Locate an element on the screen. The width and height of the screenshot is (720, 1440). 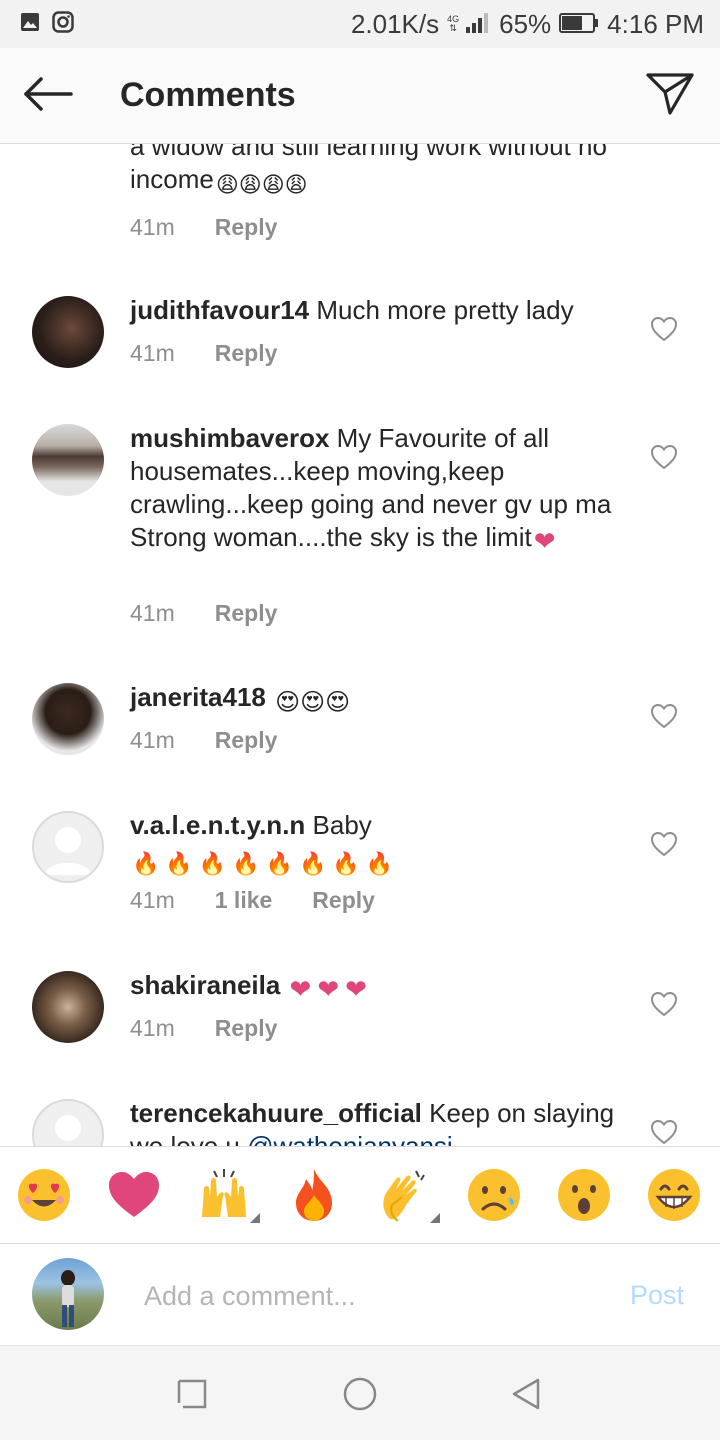
back-icon is located at coordinates (526, 1394).